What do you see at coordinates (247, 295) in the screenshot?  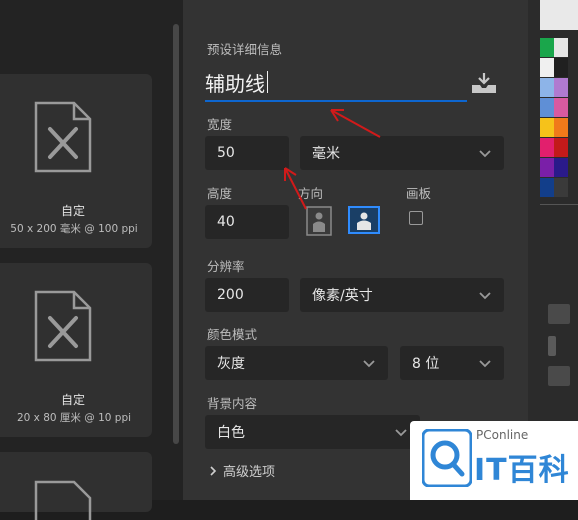 I see `resolution-input: 200` at bounding box center [247, 295].